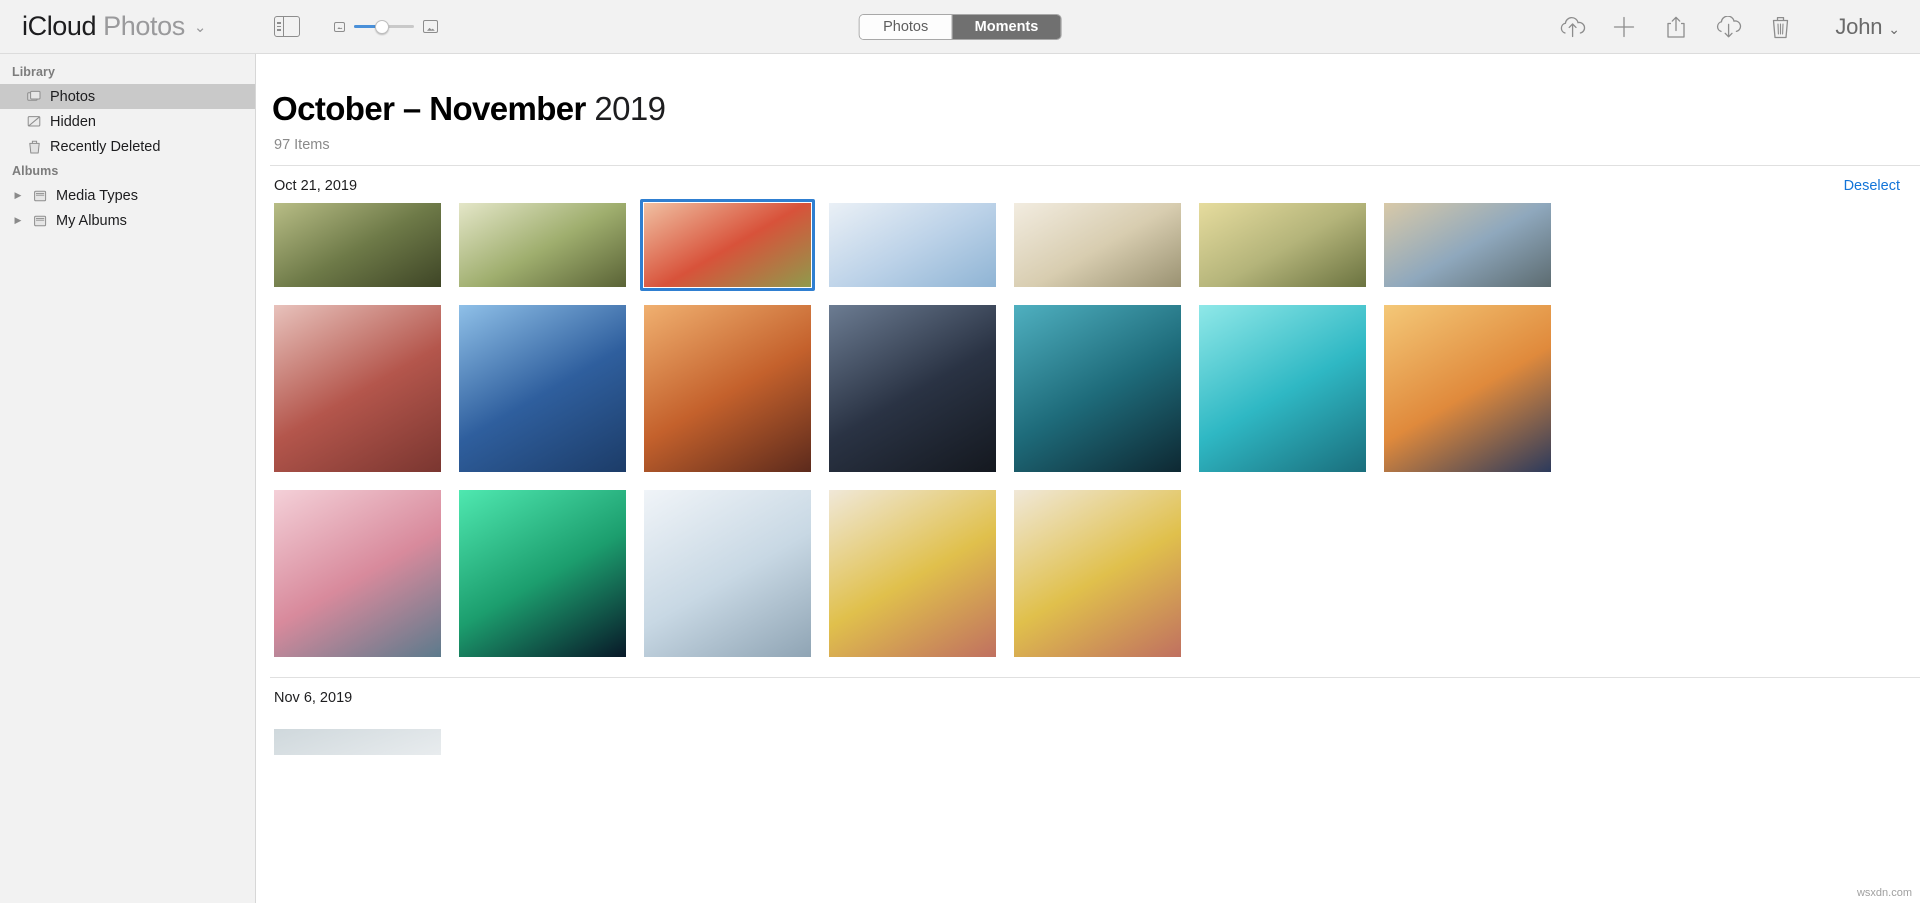 Image resolution: width=1920 pixels, height=903 pixels. What do you see at coordinates (316, 186) in the screenshot?
I see `date-label: Oct 21, 2019` at bounding box center [316, 186].